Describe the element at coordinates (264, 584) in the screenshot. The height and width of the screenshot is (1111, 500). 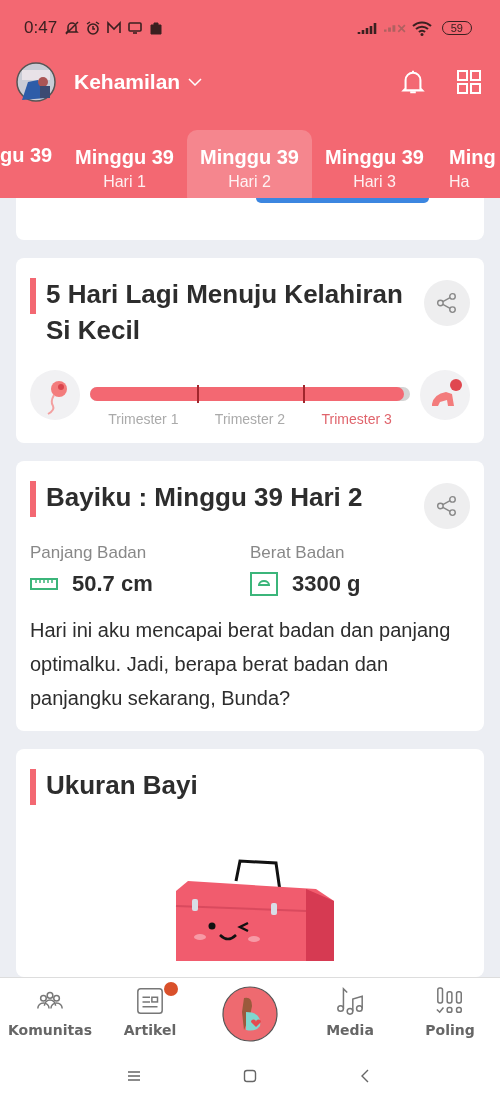
I see `scale-icon` at that location.